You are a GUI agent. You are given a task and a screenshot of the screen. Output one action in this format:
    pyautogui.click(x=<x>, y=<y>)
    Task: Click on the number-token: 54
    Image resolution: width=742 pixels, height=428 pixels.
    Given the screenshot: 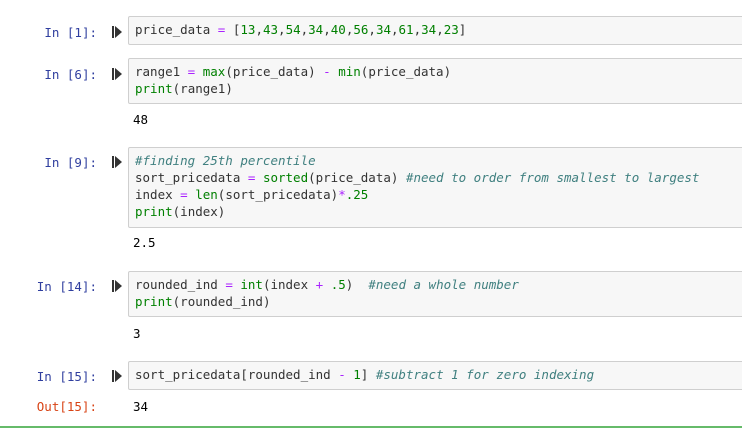 What is the action you would take?
    pyautogui.click(x=293, y=29)
    